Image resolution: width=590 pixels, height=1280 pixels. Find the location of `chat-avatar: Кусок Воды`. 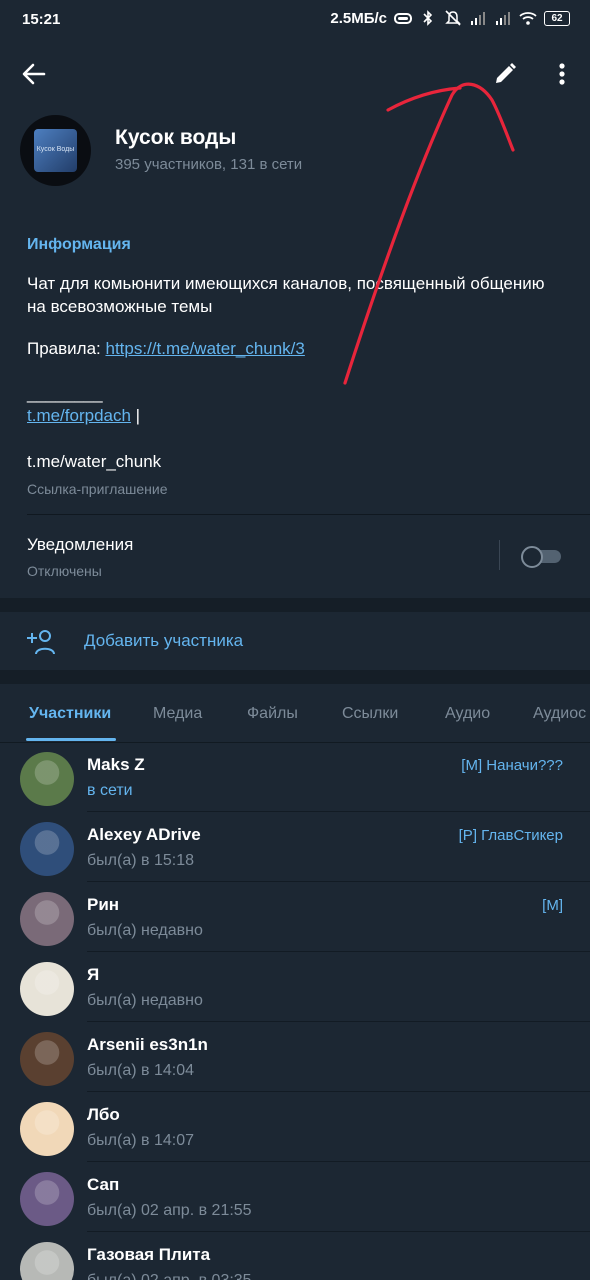

chat-avatar: Кусок Воды is located at coordinates (55, 150).